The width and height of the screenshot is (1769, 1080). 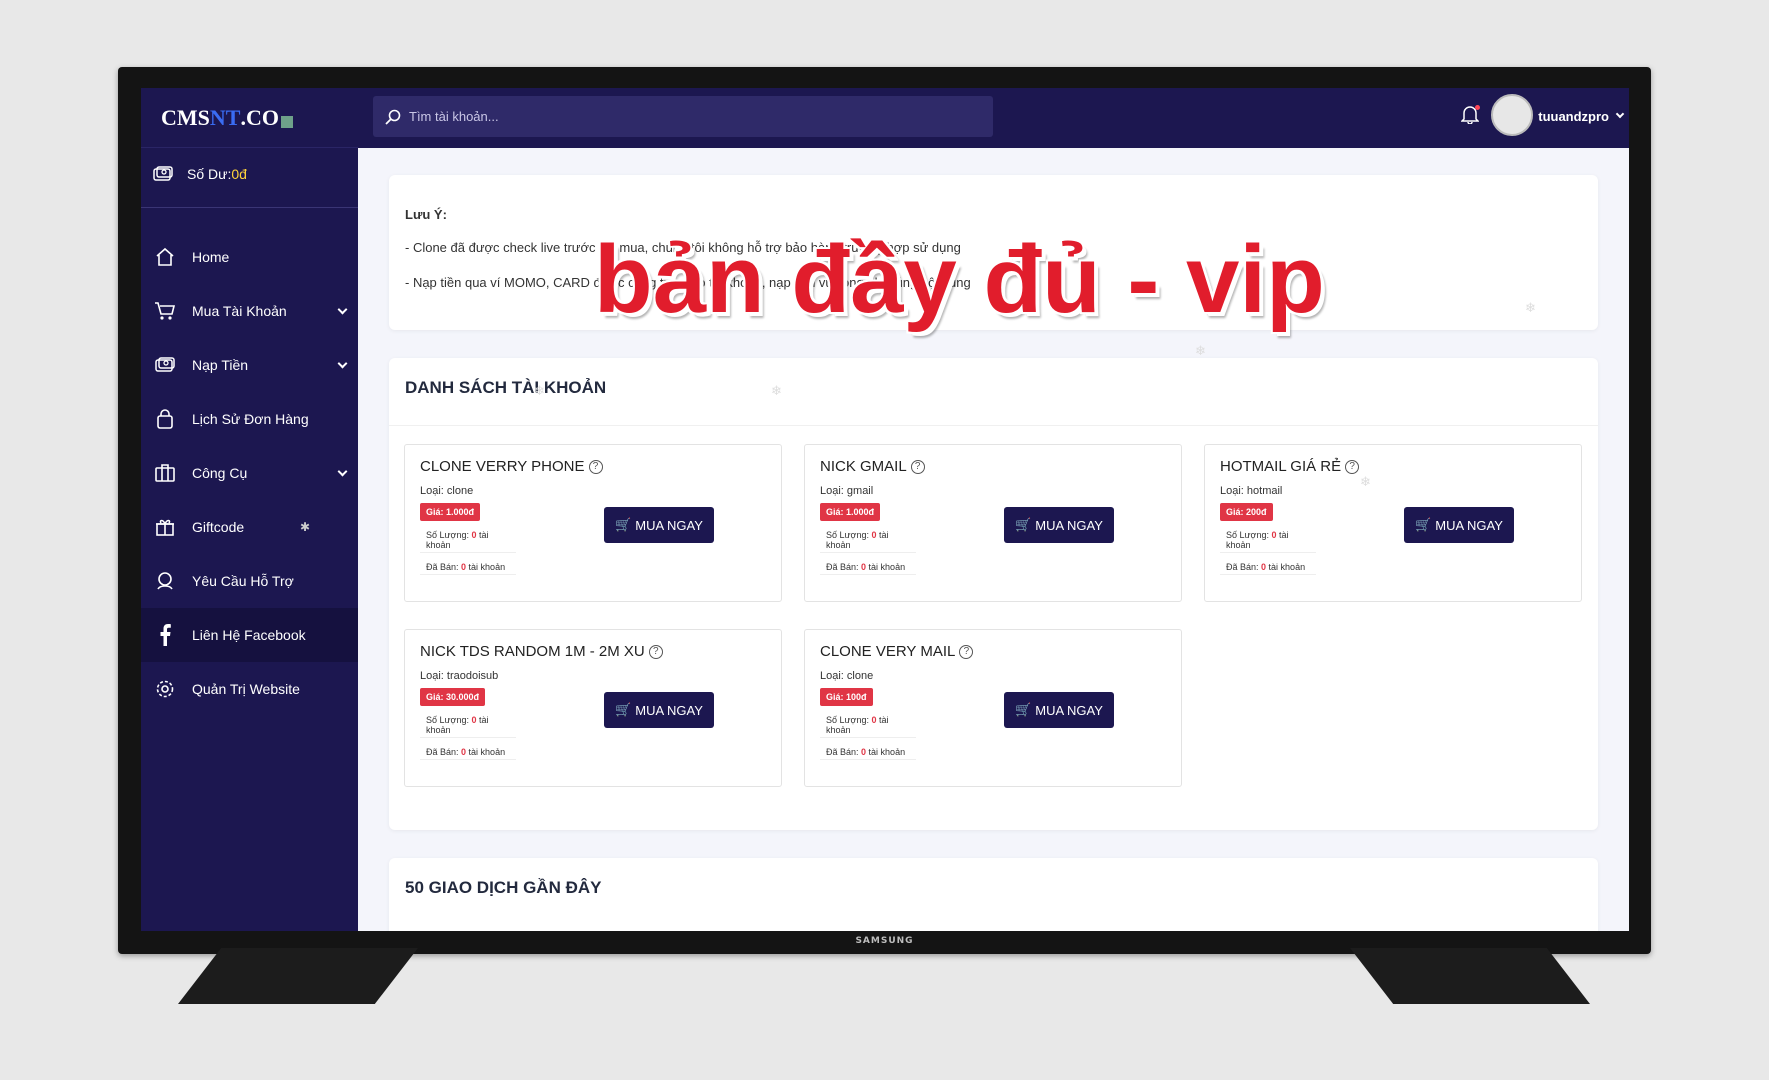 What do you see at coordinates (993, 392) in the screenshot?
I see `account-list-heading: DANH SÁCH TÀI KHOẢN` at bounding box center [993, 392].